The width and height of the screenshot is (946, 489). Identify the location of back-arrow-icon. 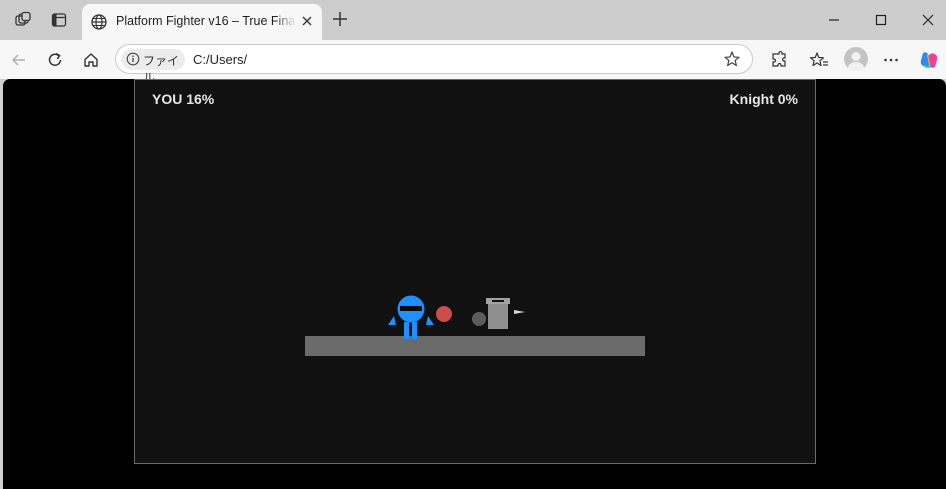
(19, 60).